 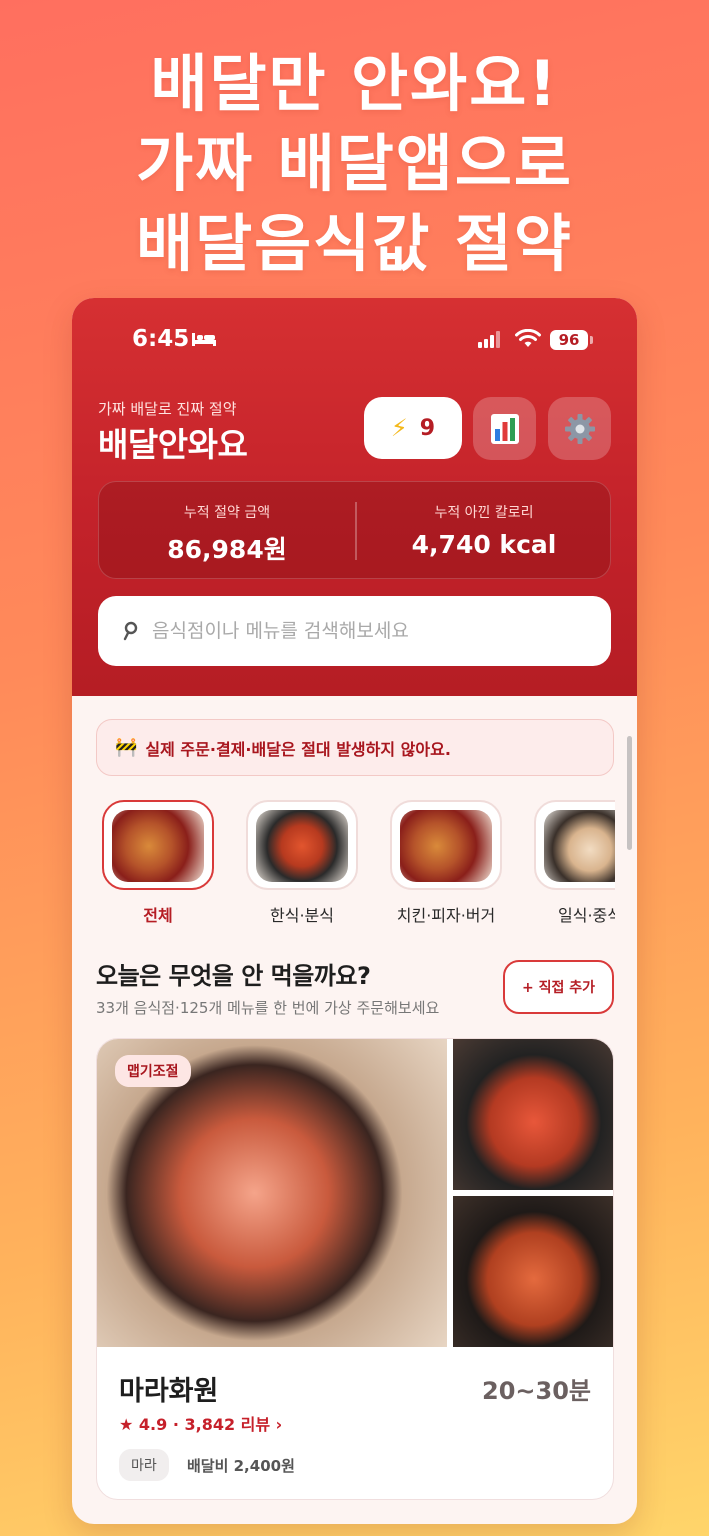 I want to click on add-custom-button: + 직접 추가, so click(x=558, y=987).